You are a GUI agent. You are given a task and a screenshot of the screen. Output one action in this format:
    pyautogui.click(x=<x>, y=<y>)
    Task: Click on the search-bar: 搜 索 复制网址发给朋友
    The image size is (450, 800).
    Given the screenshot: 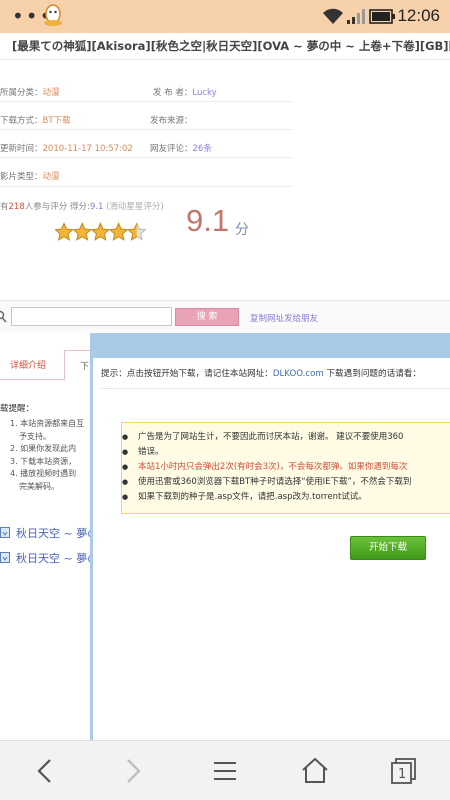 What is the action you would take?
    pyautogui.click(x=225, y=316)
    